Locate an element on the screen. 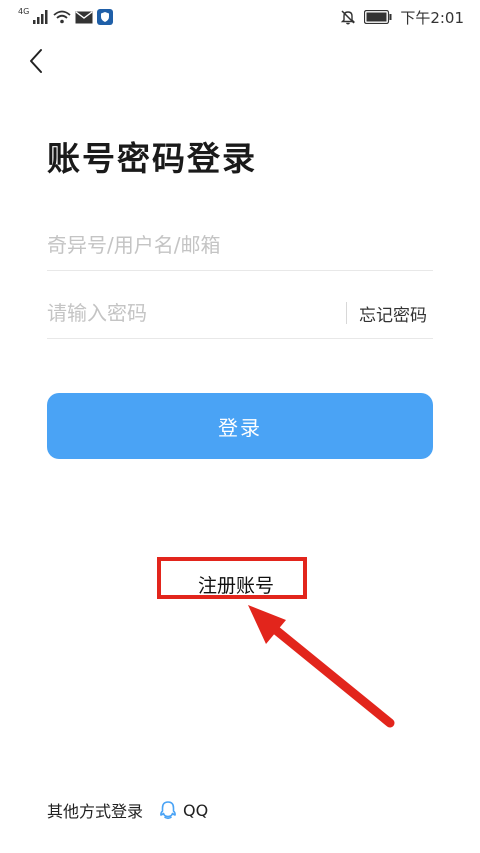 This screenshot has width=480, height=853. qq-label: QQ is located at coordinates (196, 810).